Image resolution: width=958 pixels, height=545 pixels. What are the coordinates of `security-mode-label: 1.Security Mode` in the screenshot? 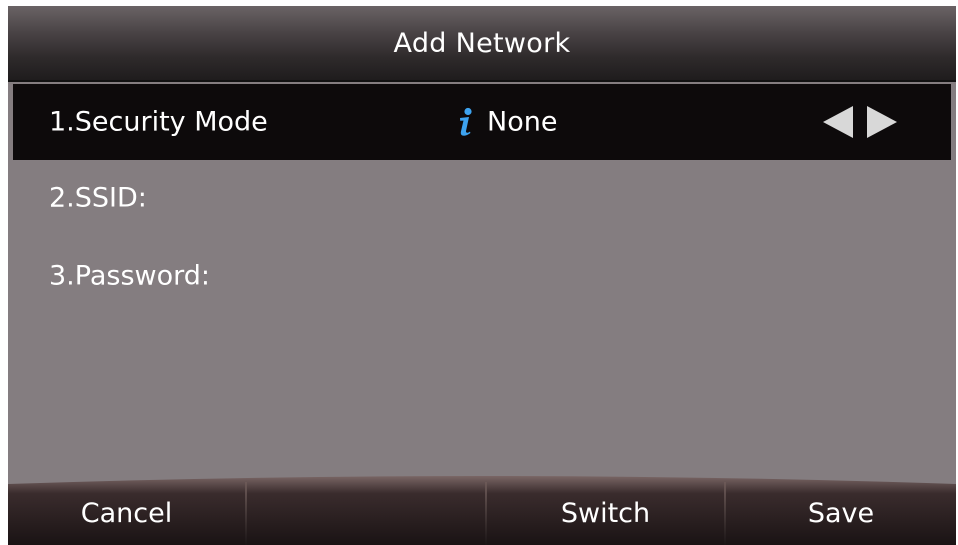 It's located at (158, 122).